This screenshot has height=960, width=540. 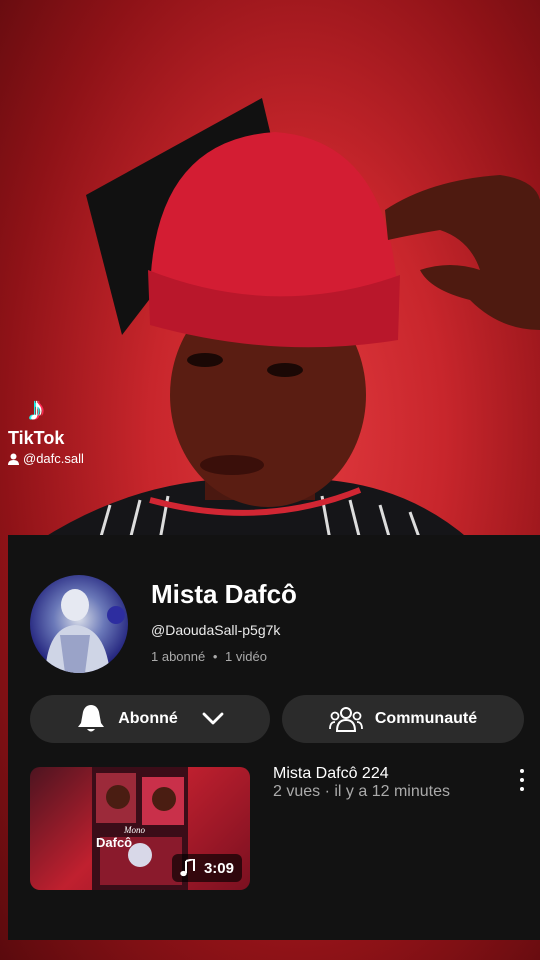 I want to click on tiktok-username: @dafc.sall, so click(x=53, y=458).